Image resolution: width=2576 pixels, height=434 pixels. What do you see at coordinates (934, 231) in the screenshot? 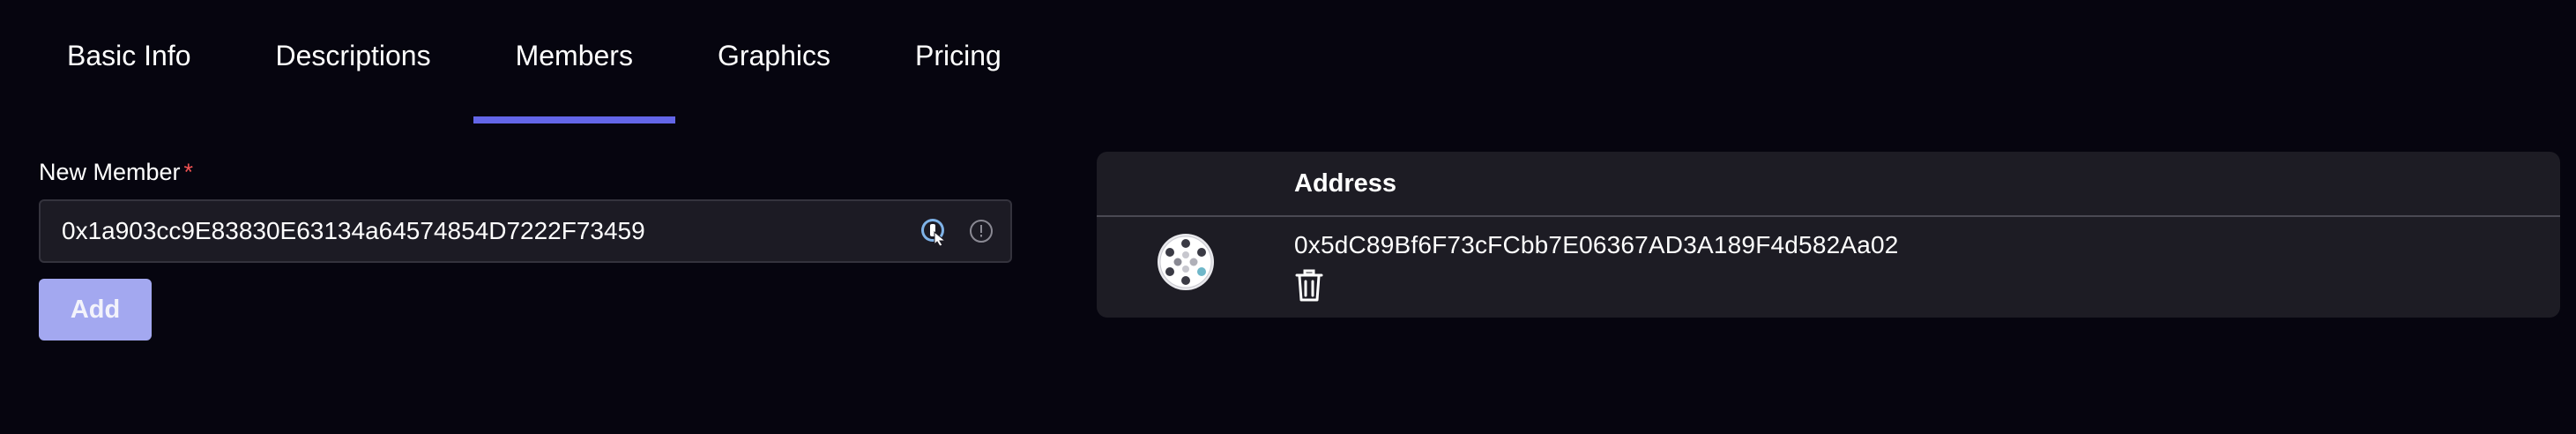
I see `password-manager-icon` at bounding box center [934, 231].